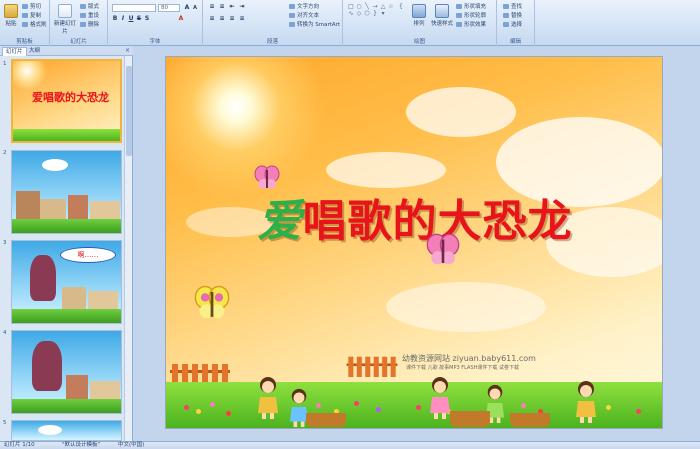  I want to click on font-name-combo, so click(134, 8).